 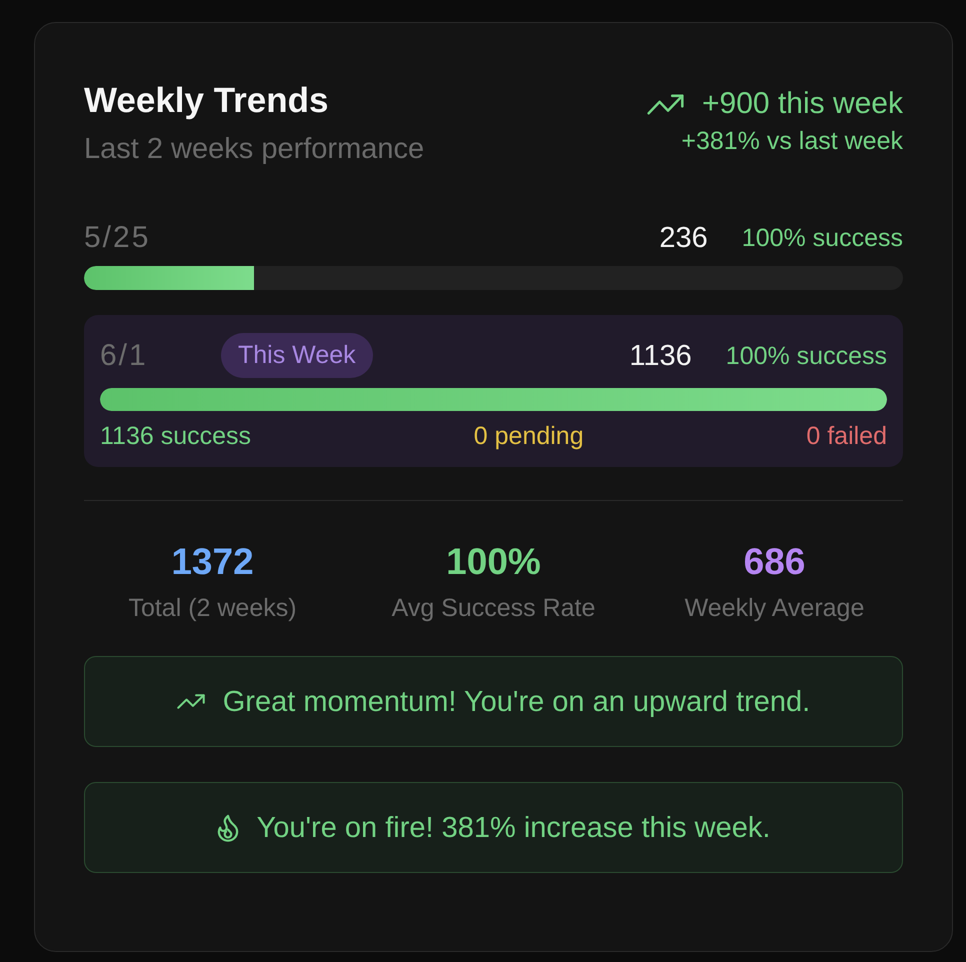 What do you see at coordinates (513, 827) in the screenshot?
I see `message-text: You're on fire! 381% increase this week.` at bounding box center [513, 827].